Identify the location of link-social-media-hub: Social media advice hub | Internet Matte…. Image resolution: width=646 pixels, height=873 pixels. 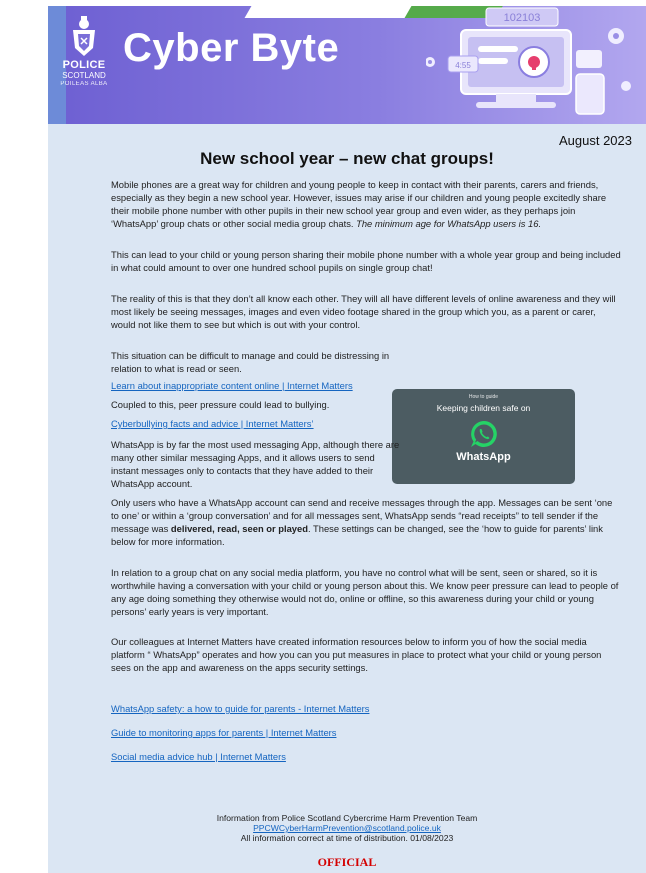
(198, 756).